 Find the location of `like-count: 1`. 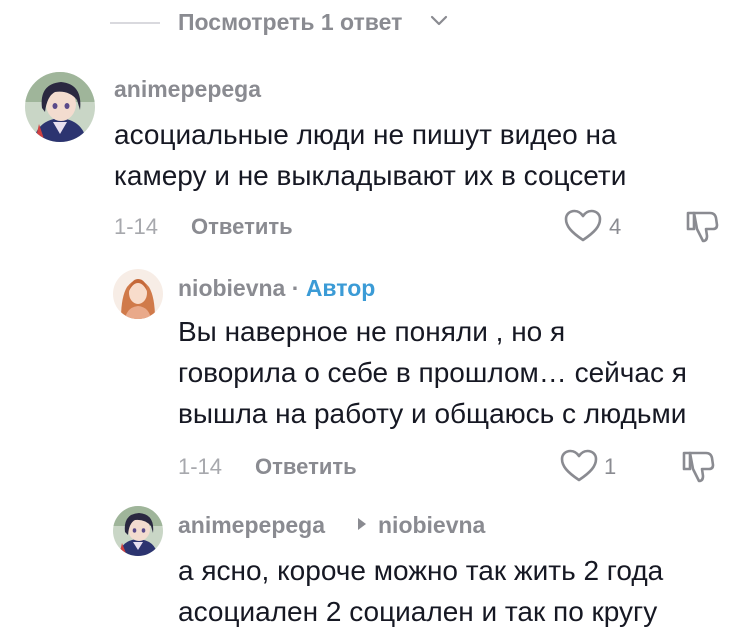

like-count: 1 is located at coordinates (610, 466).